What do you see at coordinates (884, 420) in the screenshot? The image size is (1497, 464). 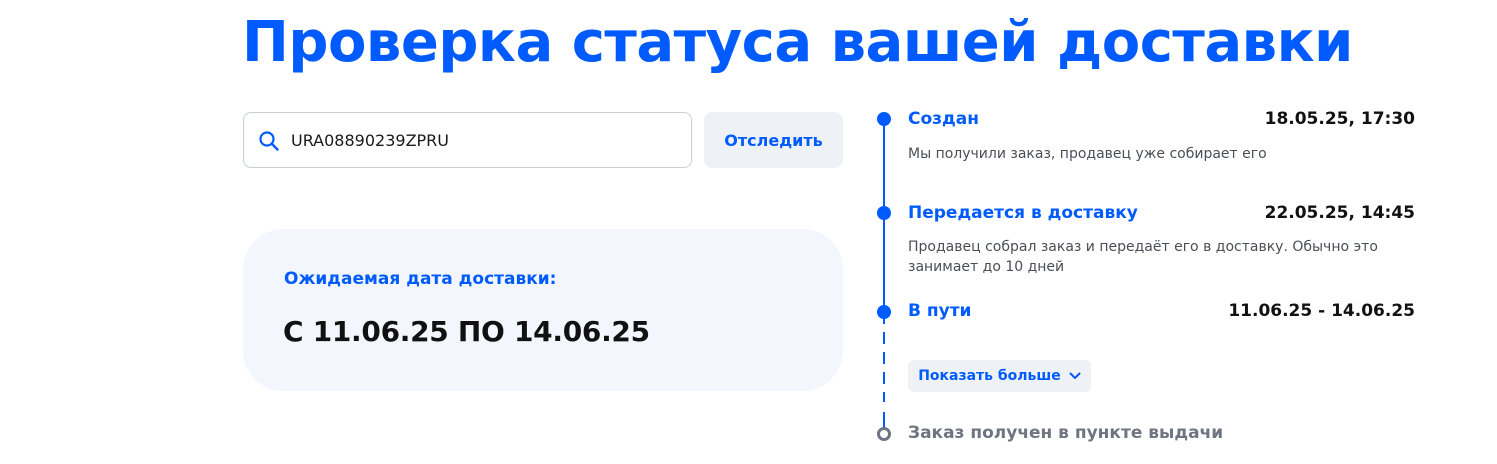 I see `timeline-line-end` at bounding box center [884, 420].